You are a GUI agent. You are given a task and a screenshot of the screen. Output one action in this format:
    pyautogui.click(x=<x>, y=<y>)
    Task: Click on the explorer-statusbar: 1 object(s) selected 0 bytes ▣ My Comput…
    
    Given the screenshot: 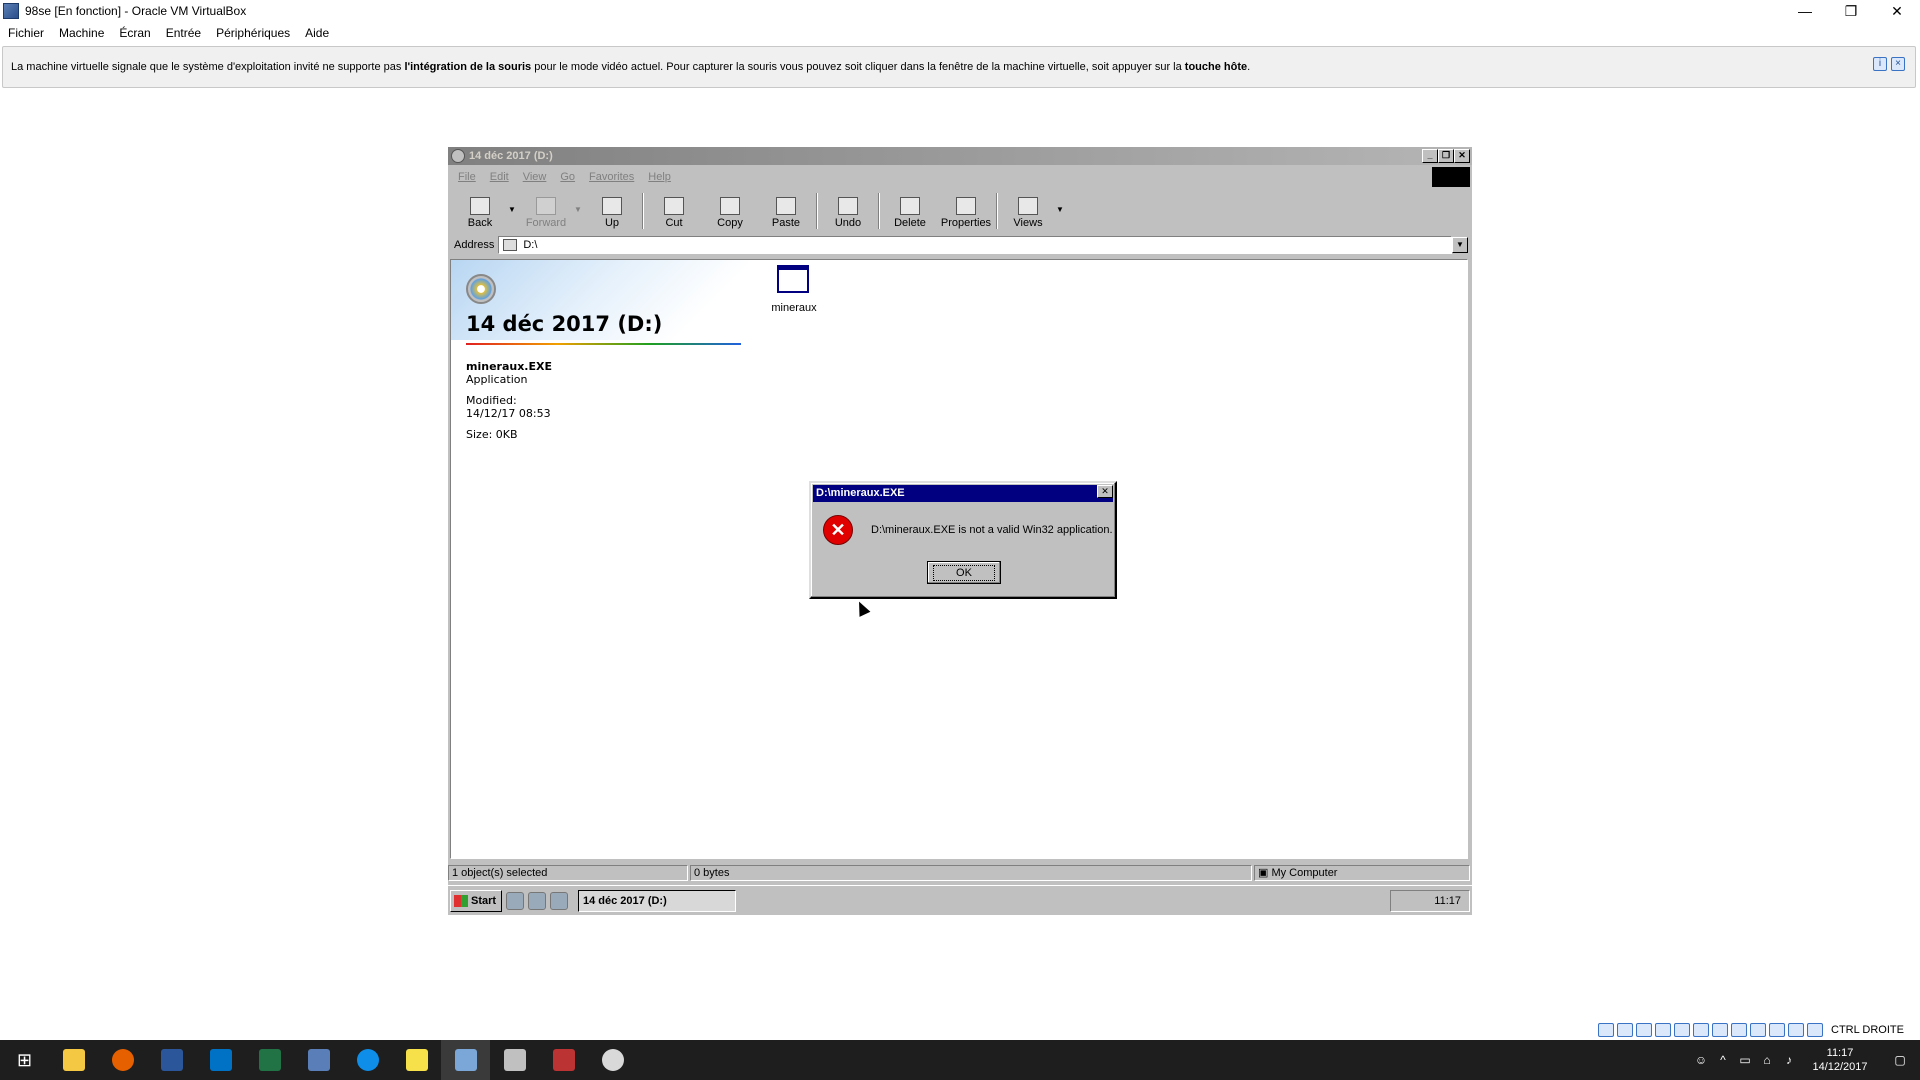 What is the action you would take?
    pyautogui.click(x=960, y=873)
    